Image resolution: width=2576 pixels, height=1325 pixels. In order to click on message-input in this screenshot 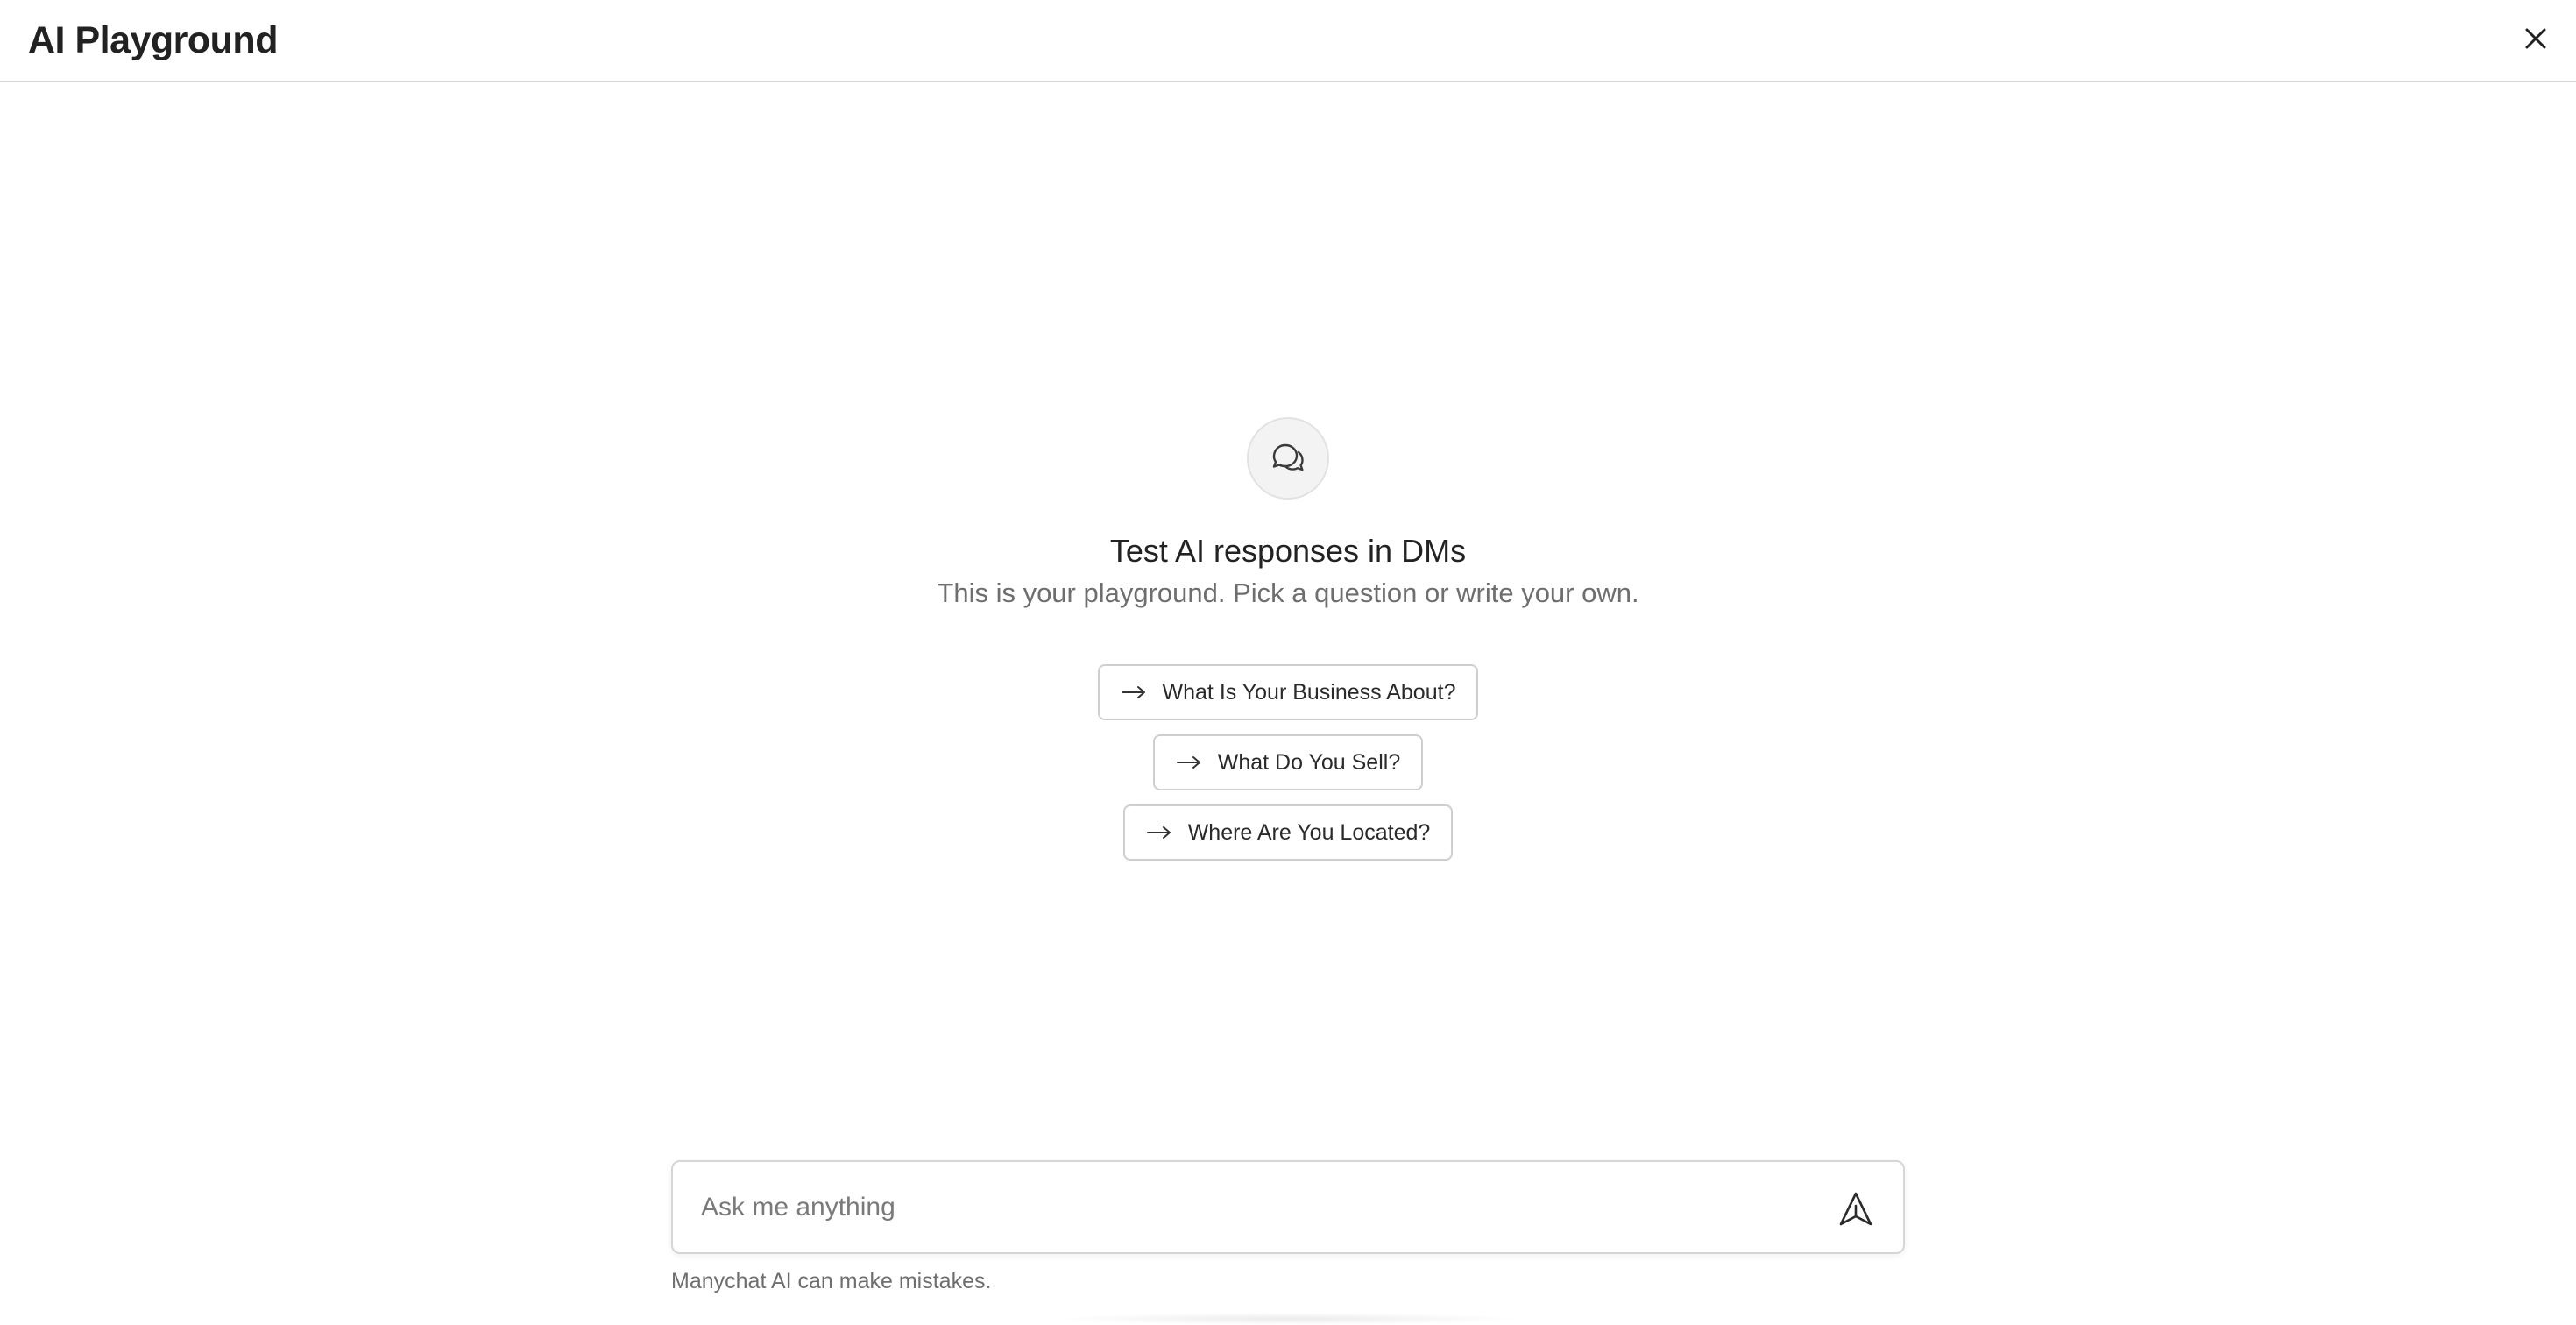, I will do `click(1235, 1207)`.